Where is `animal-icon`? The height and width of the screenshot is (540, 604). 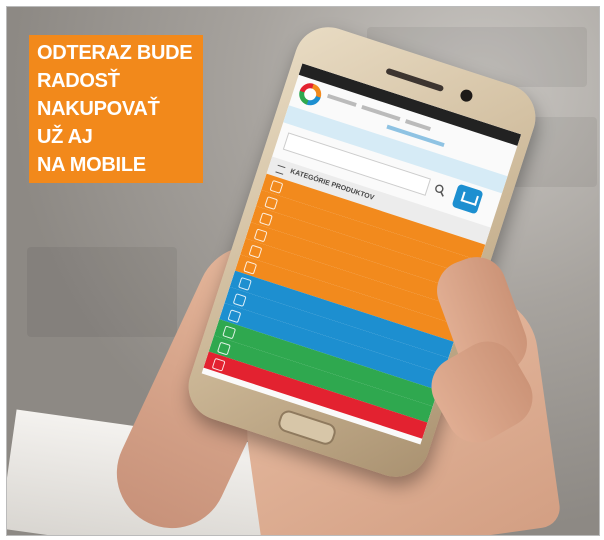 animal-icon is located at coordinates (229, 332).